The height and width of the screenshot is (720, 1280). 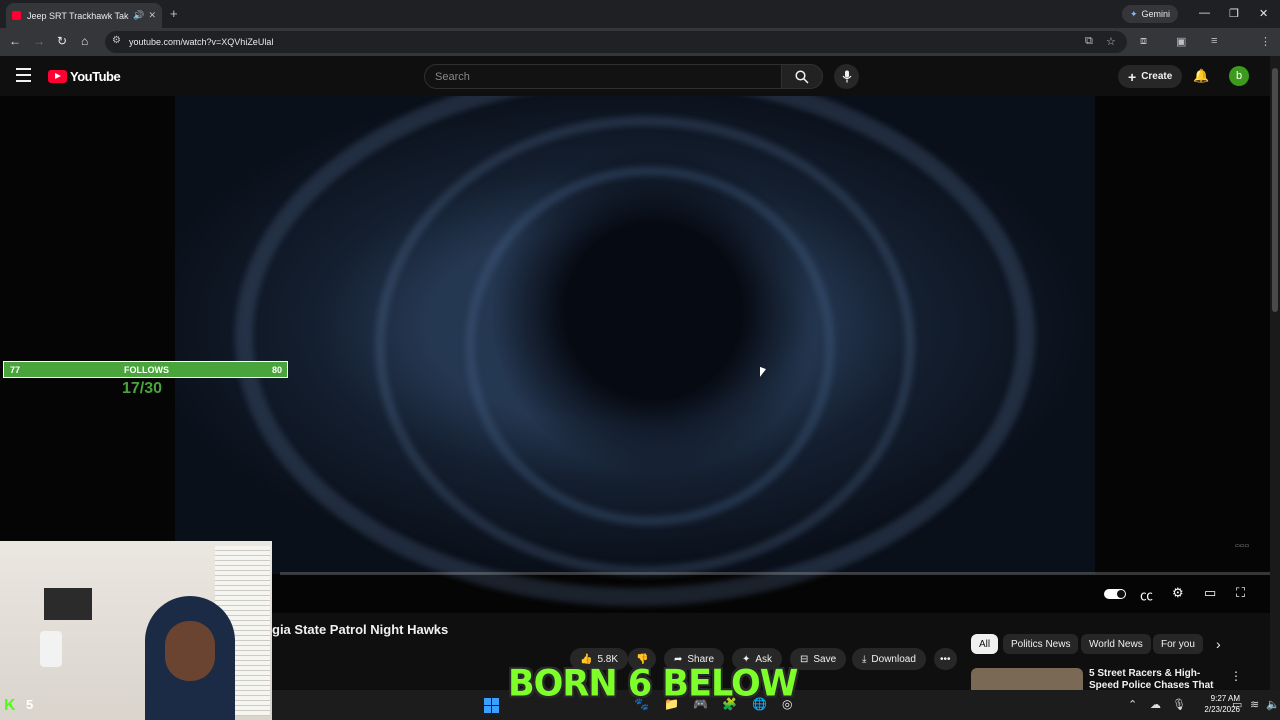 What do you see at coordinates (1155, 704) in the screenshot?
I see `network-icon: ☁` at bounding box center [1155, 704].